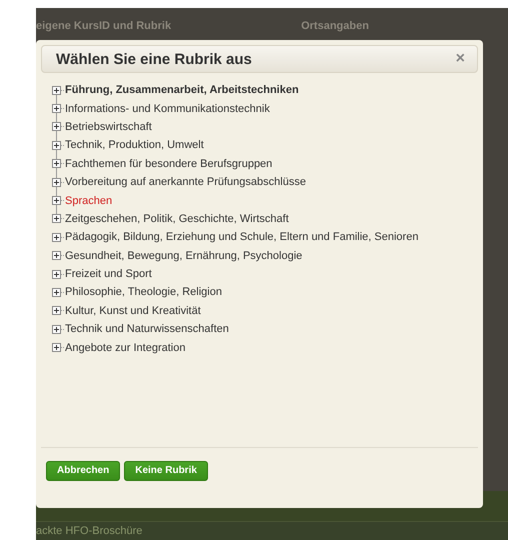 This screenshot has width=508, height=540. I want to click on category-item: Betriebswirtschaft, so click(108, 126).